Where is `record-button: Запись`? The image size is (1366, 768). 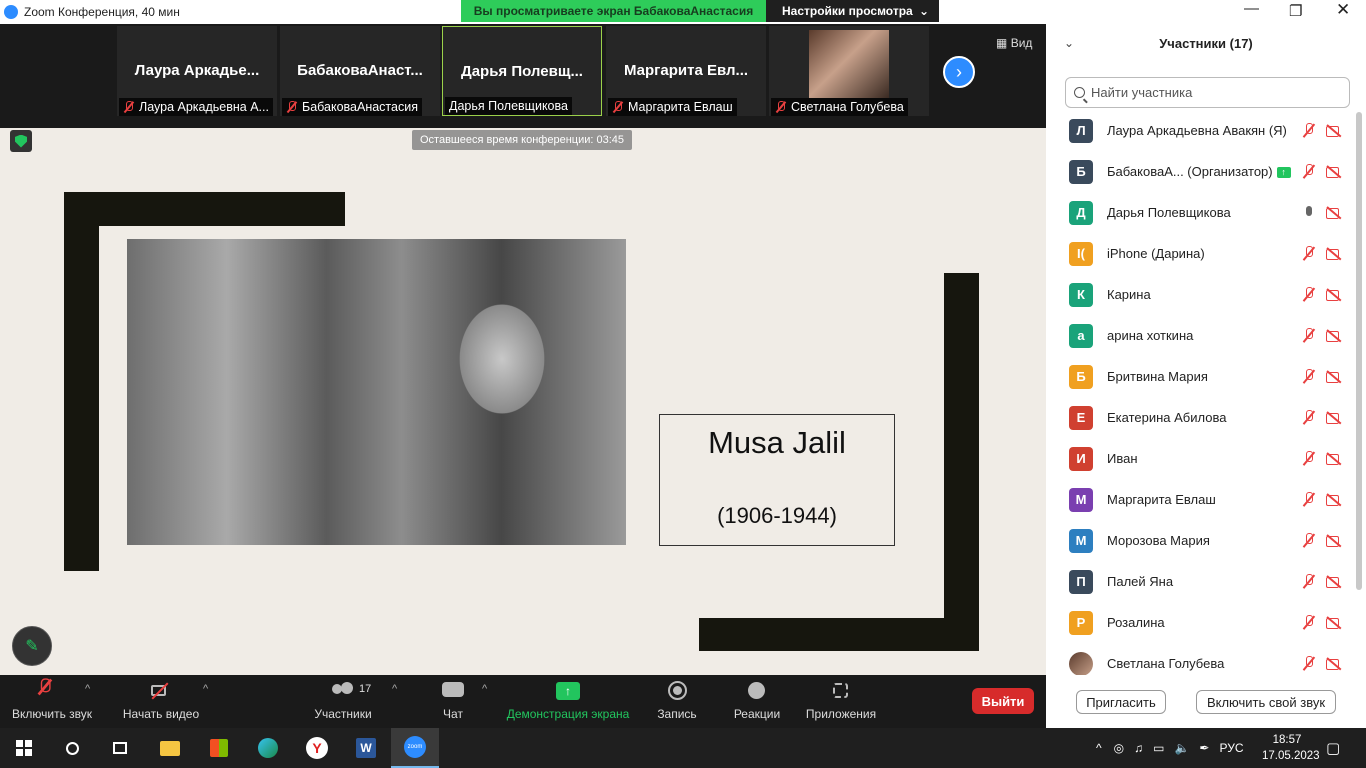
record-button: Запись is located at coordinates (677, 701).